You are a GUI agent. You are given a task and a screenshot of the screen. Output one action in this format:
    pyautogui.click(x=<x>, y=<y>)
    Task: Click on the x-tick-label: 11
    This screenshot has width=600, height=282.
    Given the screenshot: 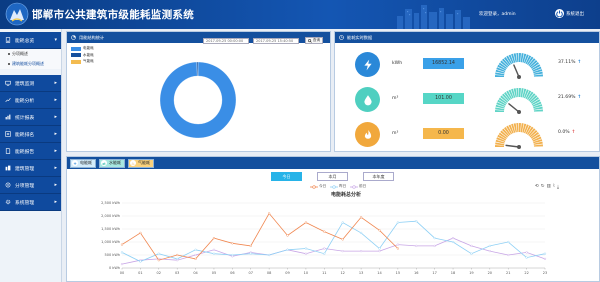 What is the action you would take?
    pyautogui.click(x=324, y=273)
    